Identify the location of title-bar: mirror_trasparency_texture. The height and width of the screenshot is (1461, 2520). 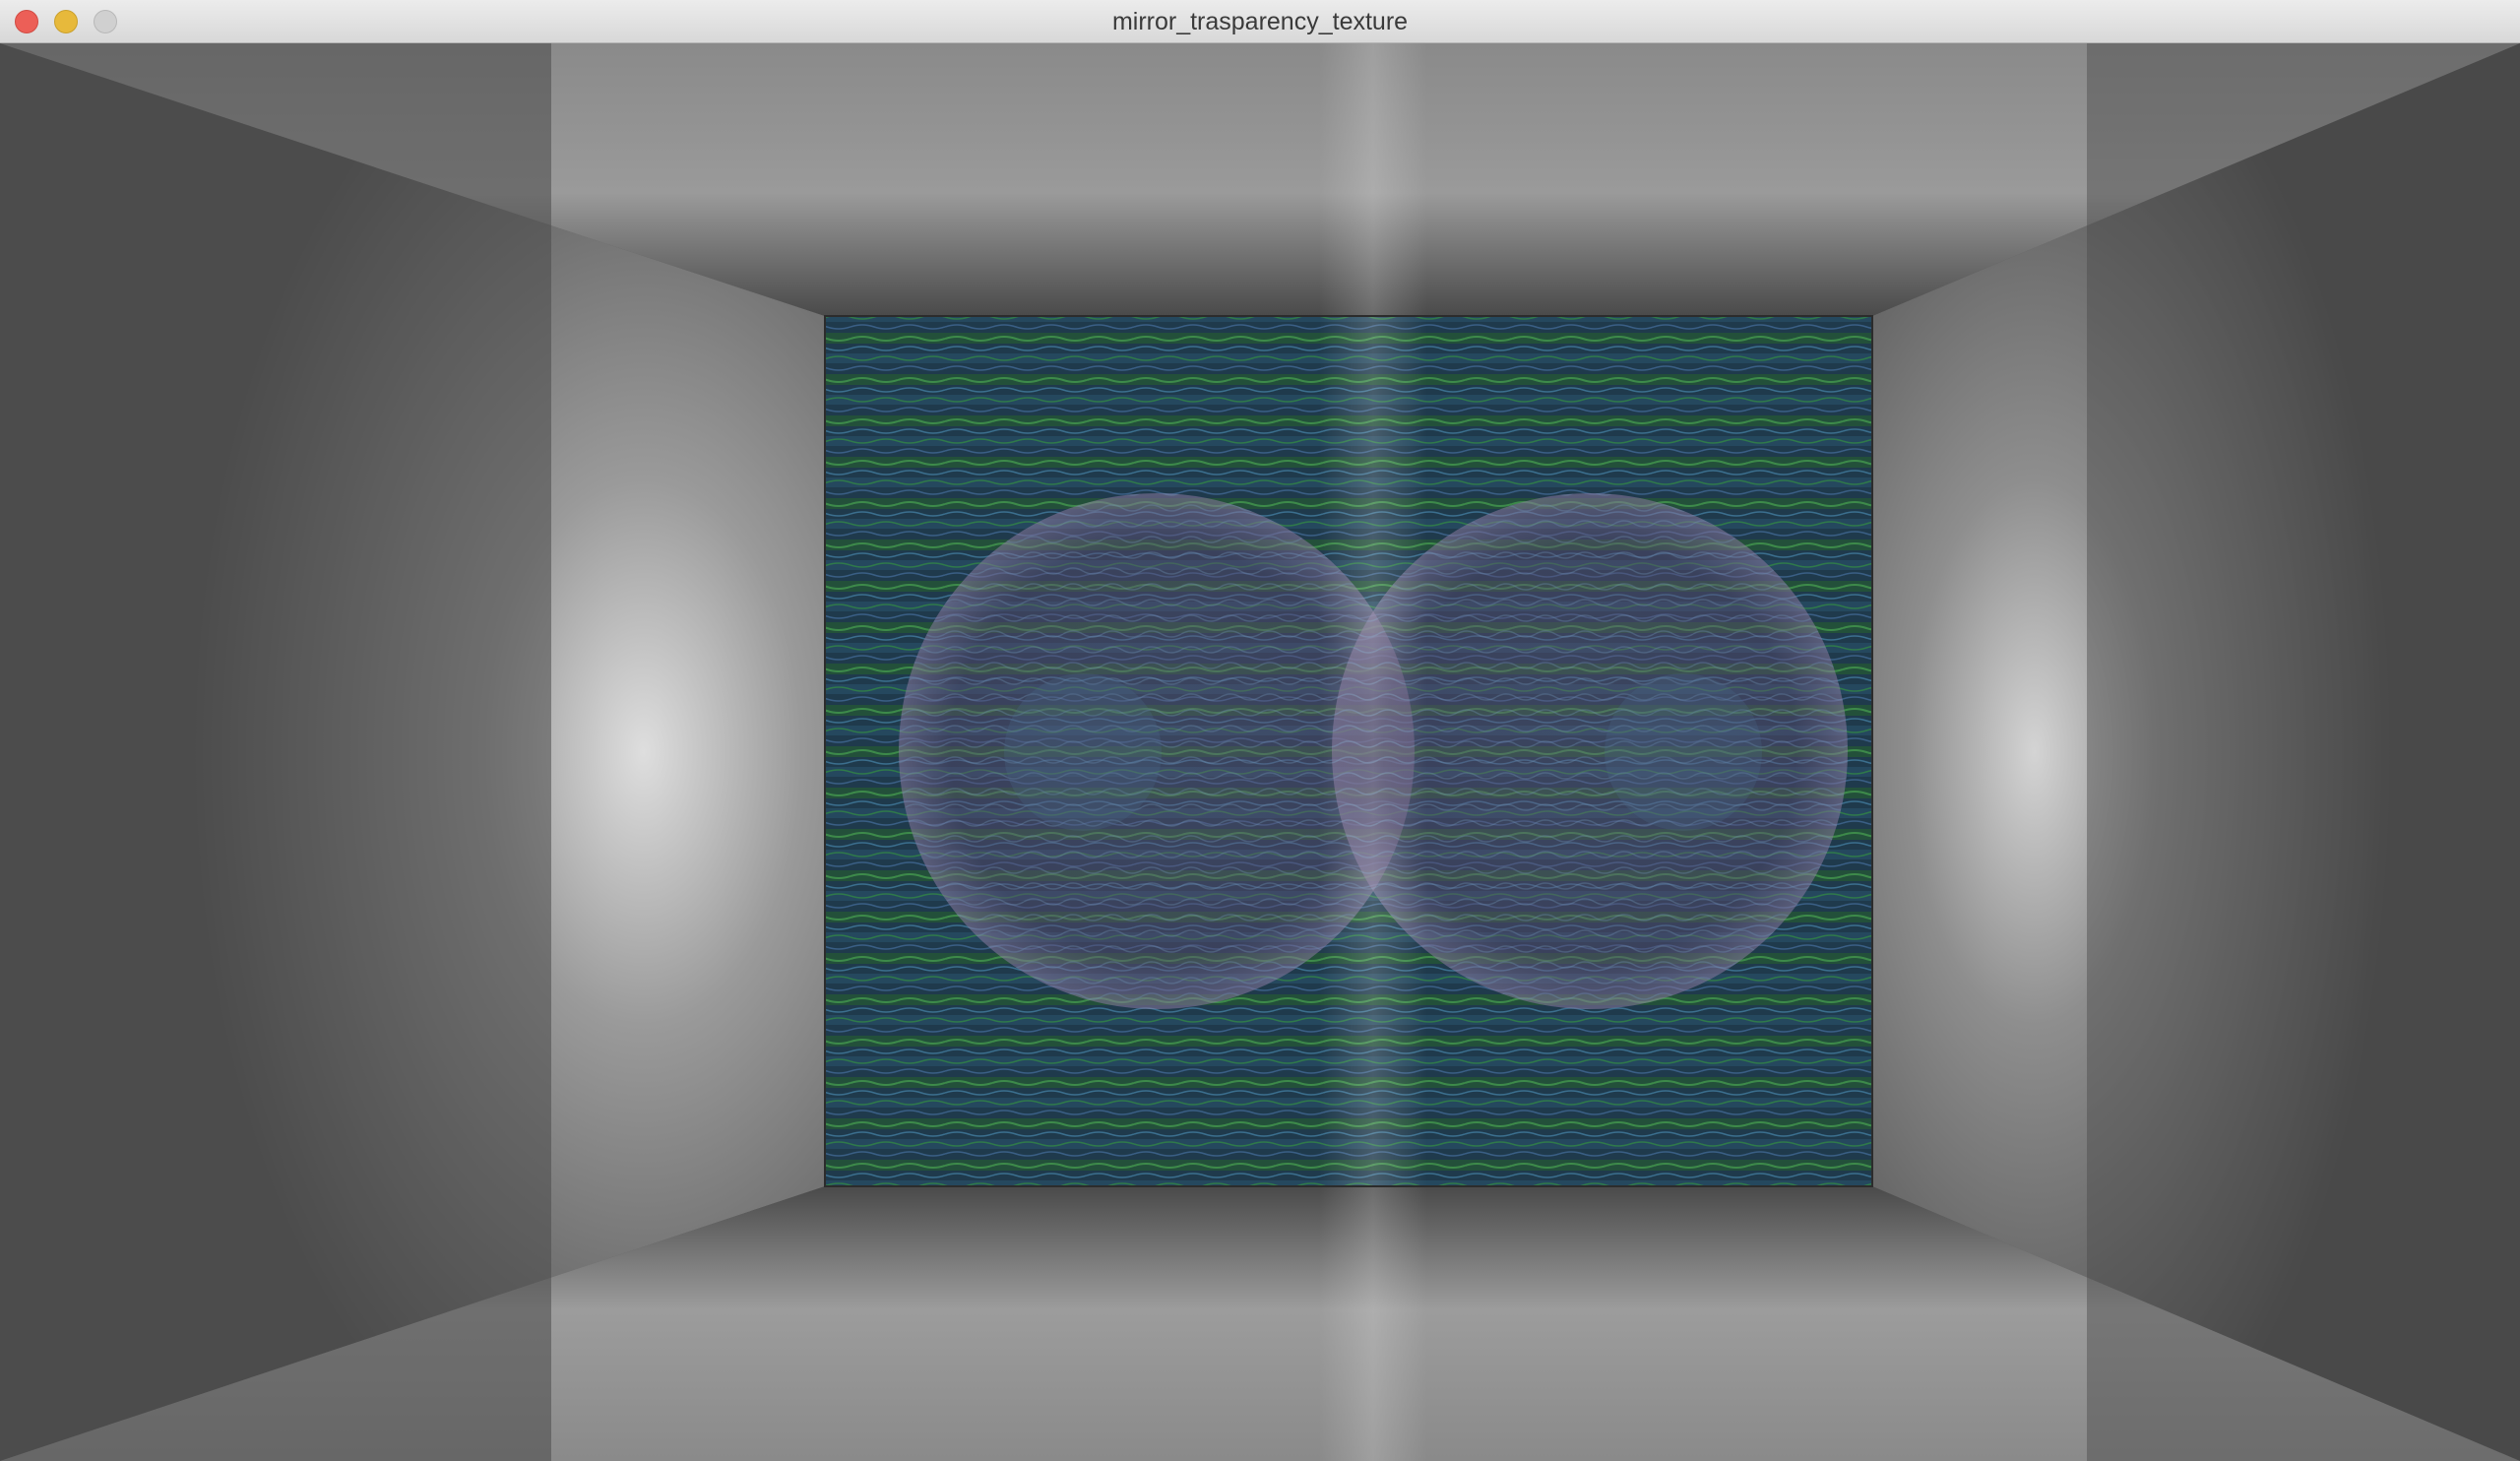
(1260, 21).